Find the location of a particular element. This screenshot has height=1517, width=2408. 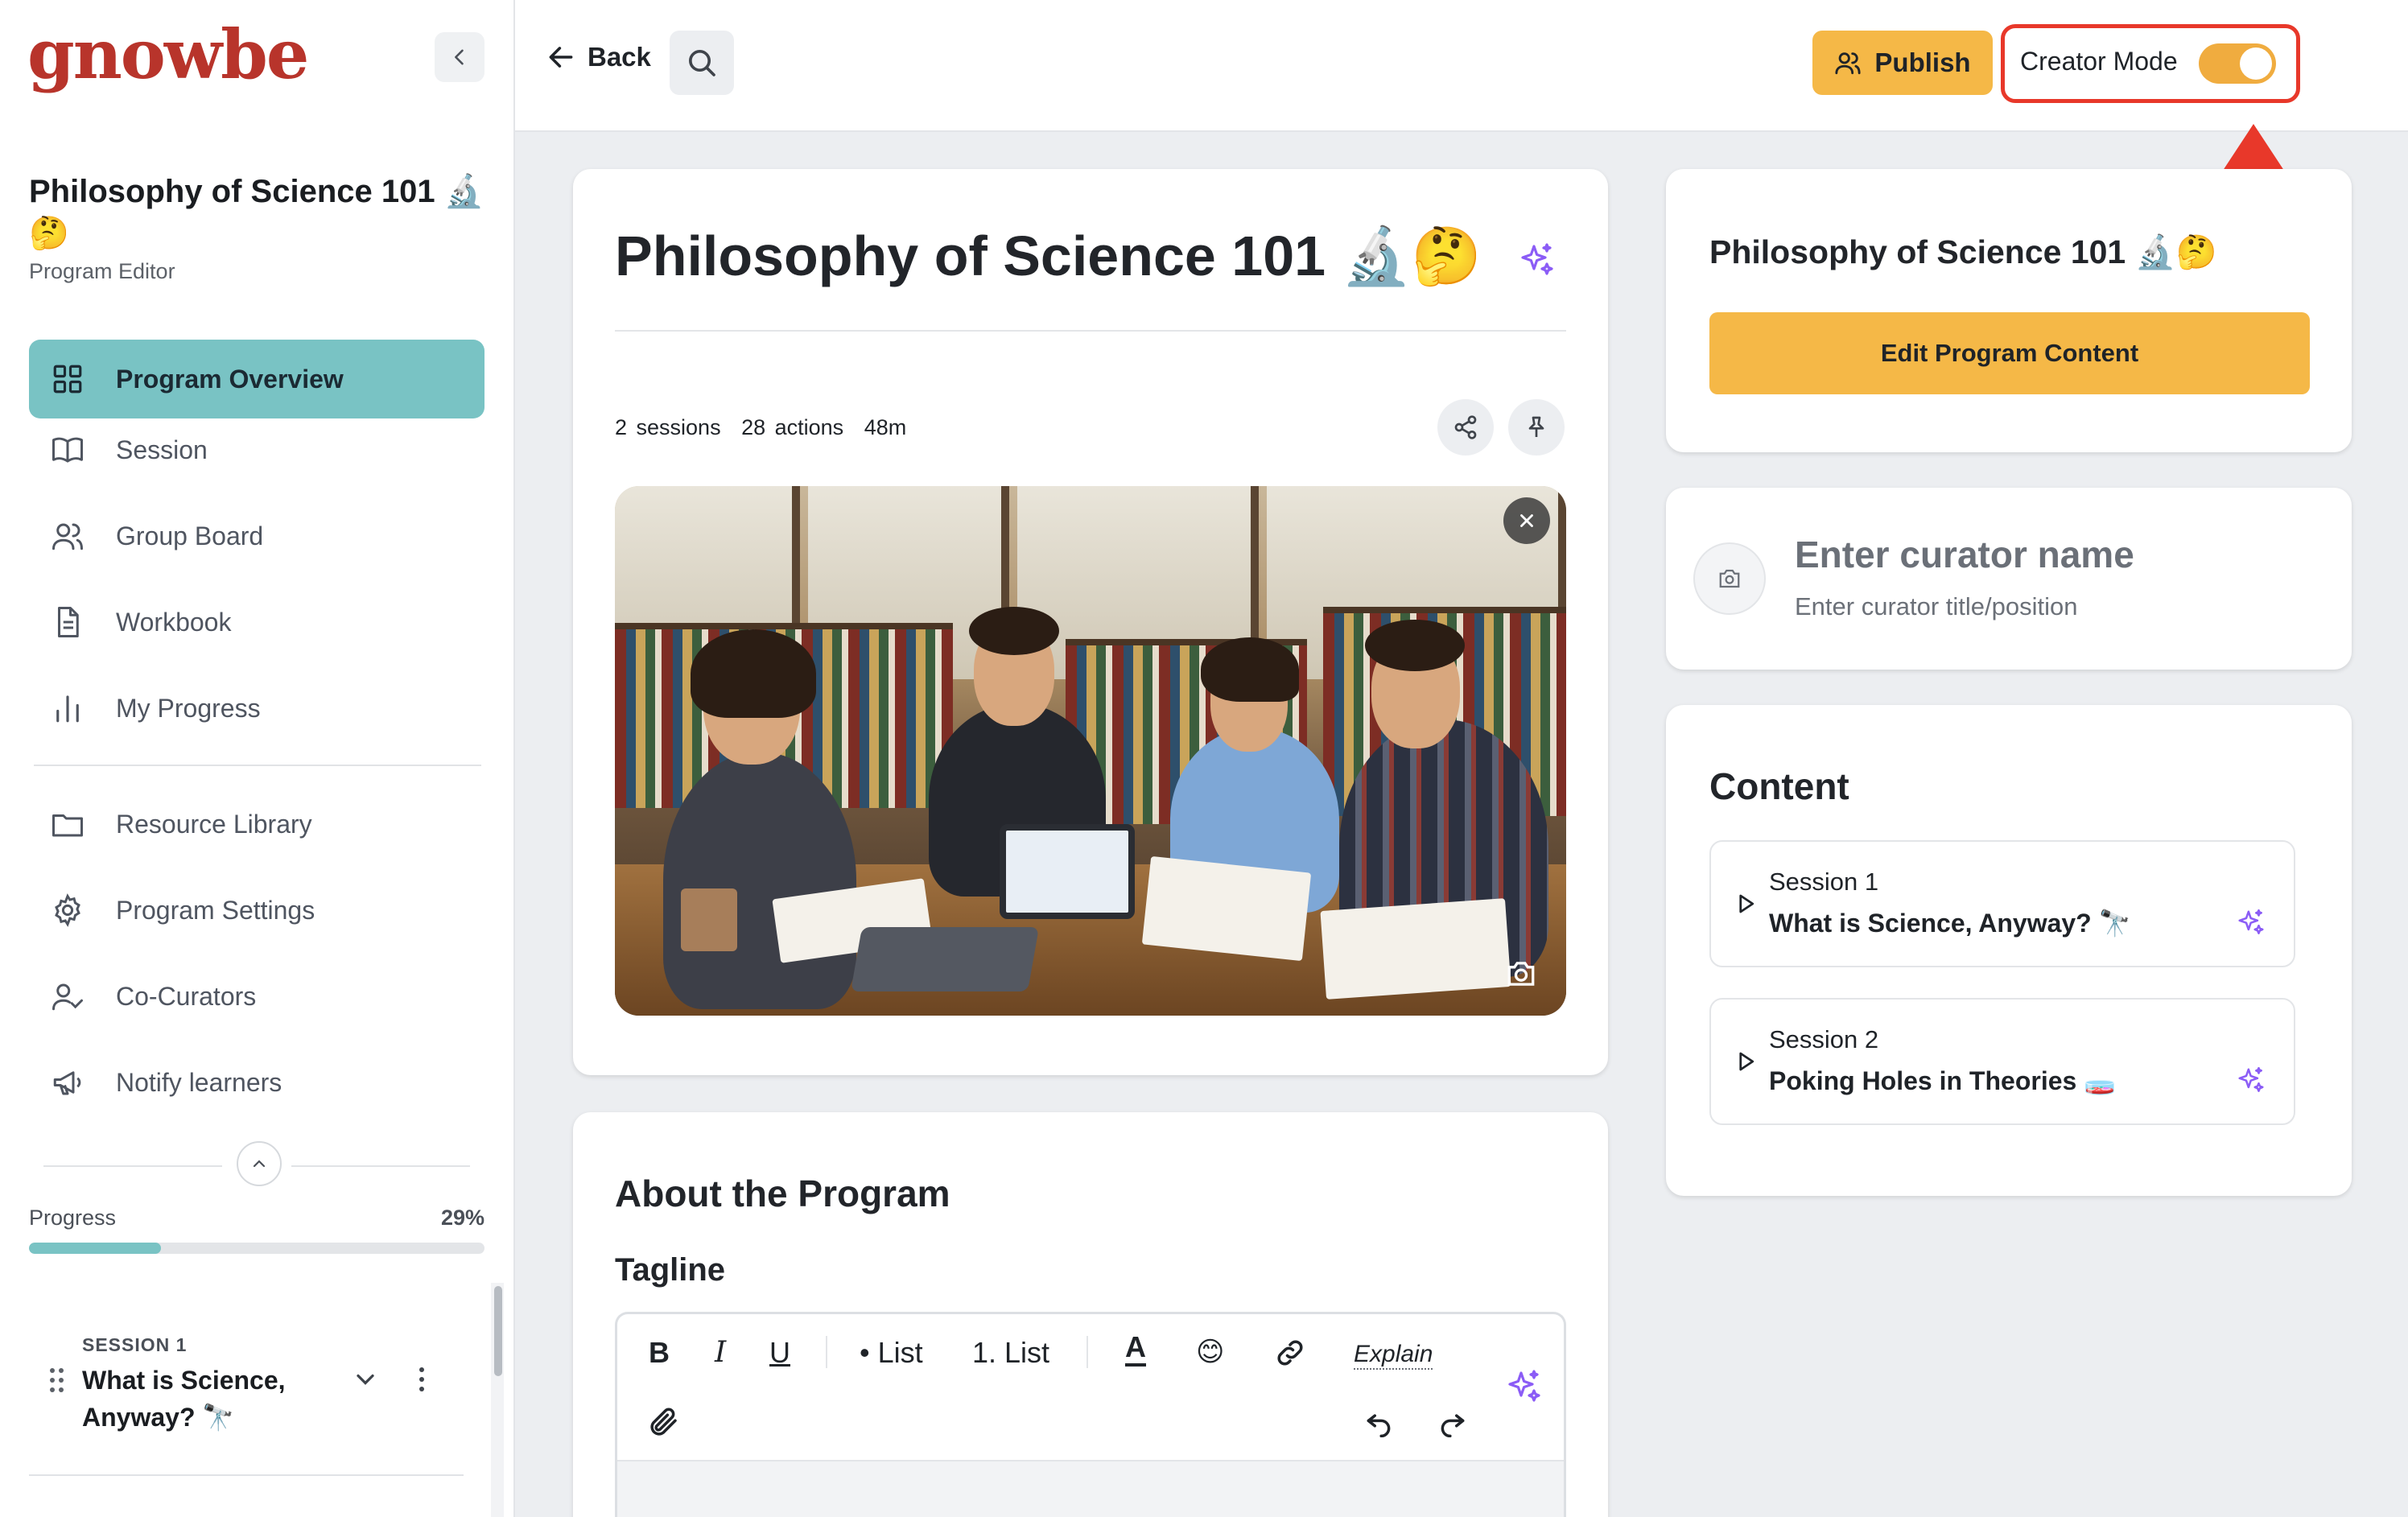

explain-button: Explain is located at coordinates (1393, 1355).